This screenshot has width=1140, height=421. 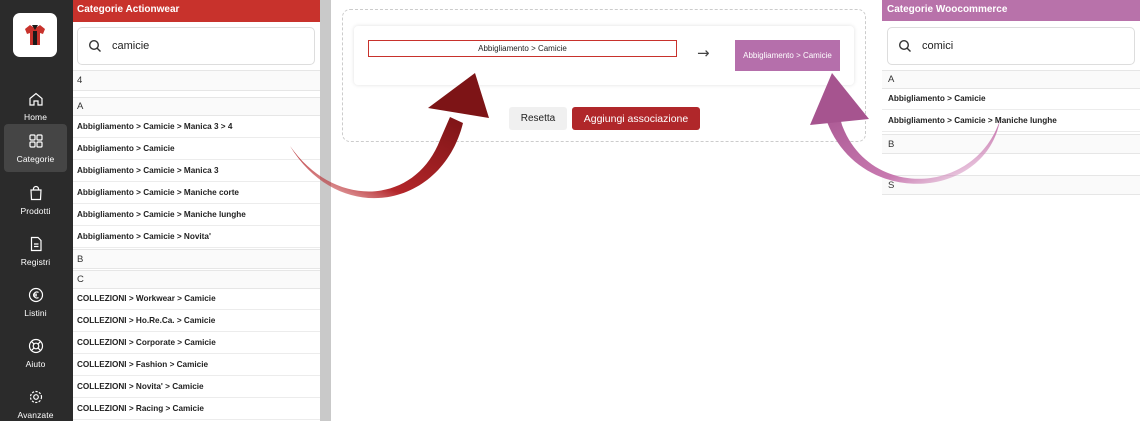 I want to click on sidebar-item-label: Prodotti, so click(x=35, y=210).